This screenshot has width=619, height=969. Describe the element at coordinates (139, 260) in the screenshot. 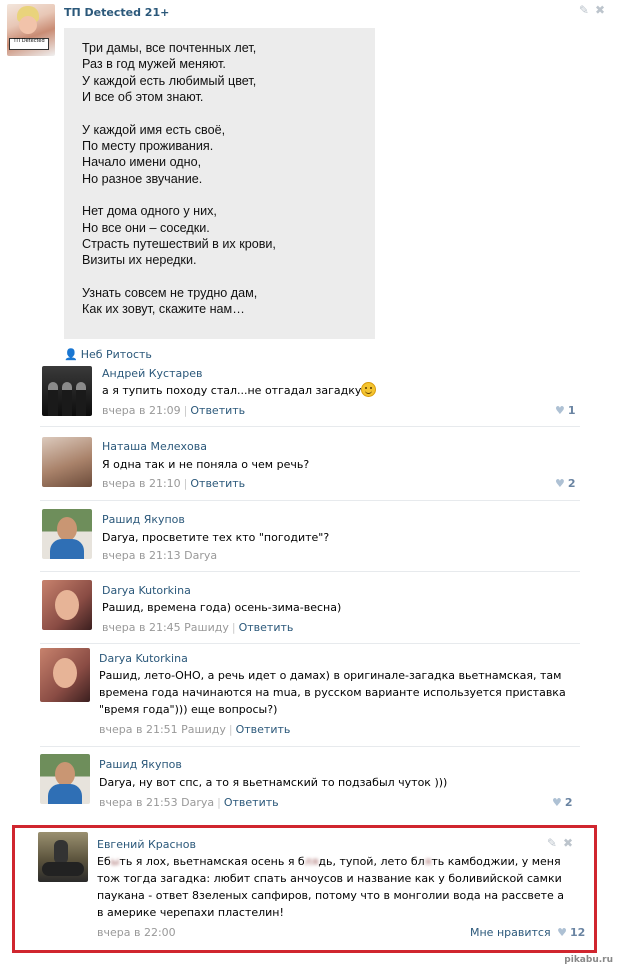

I see `poem-line: Визиты их нередки.` at that location.